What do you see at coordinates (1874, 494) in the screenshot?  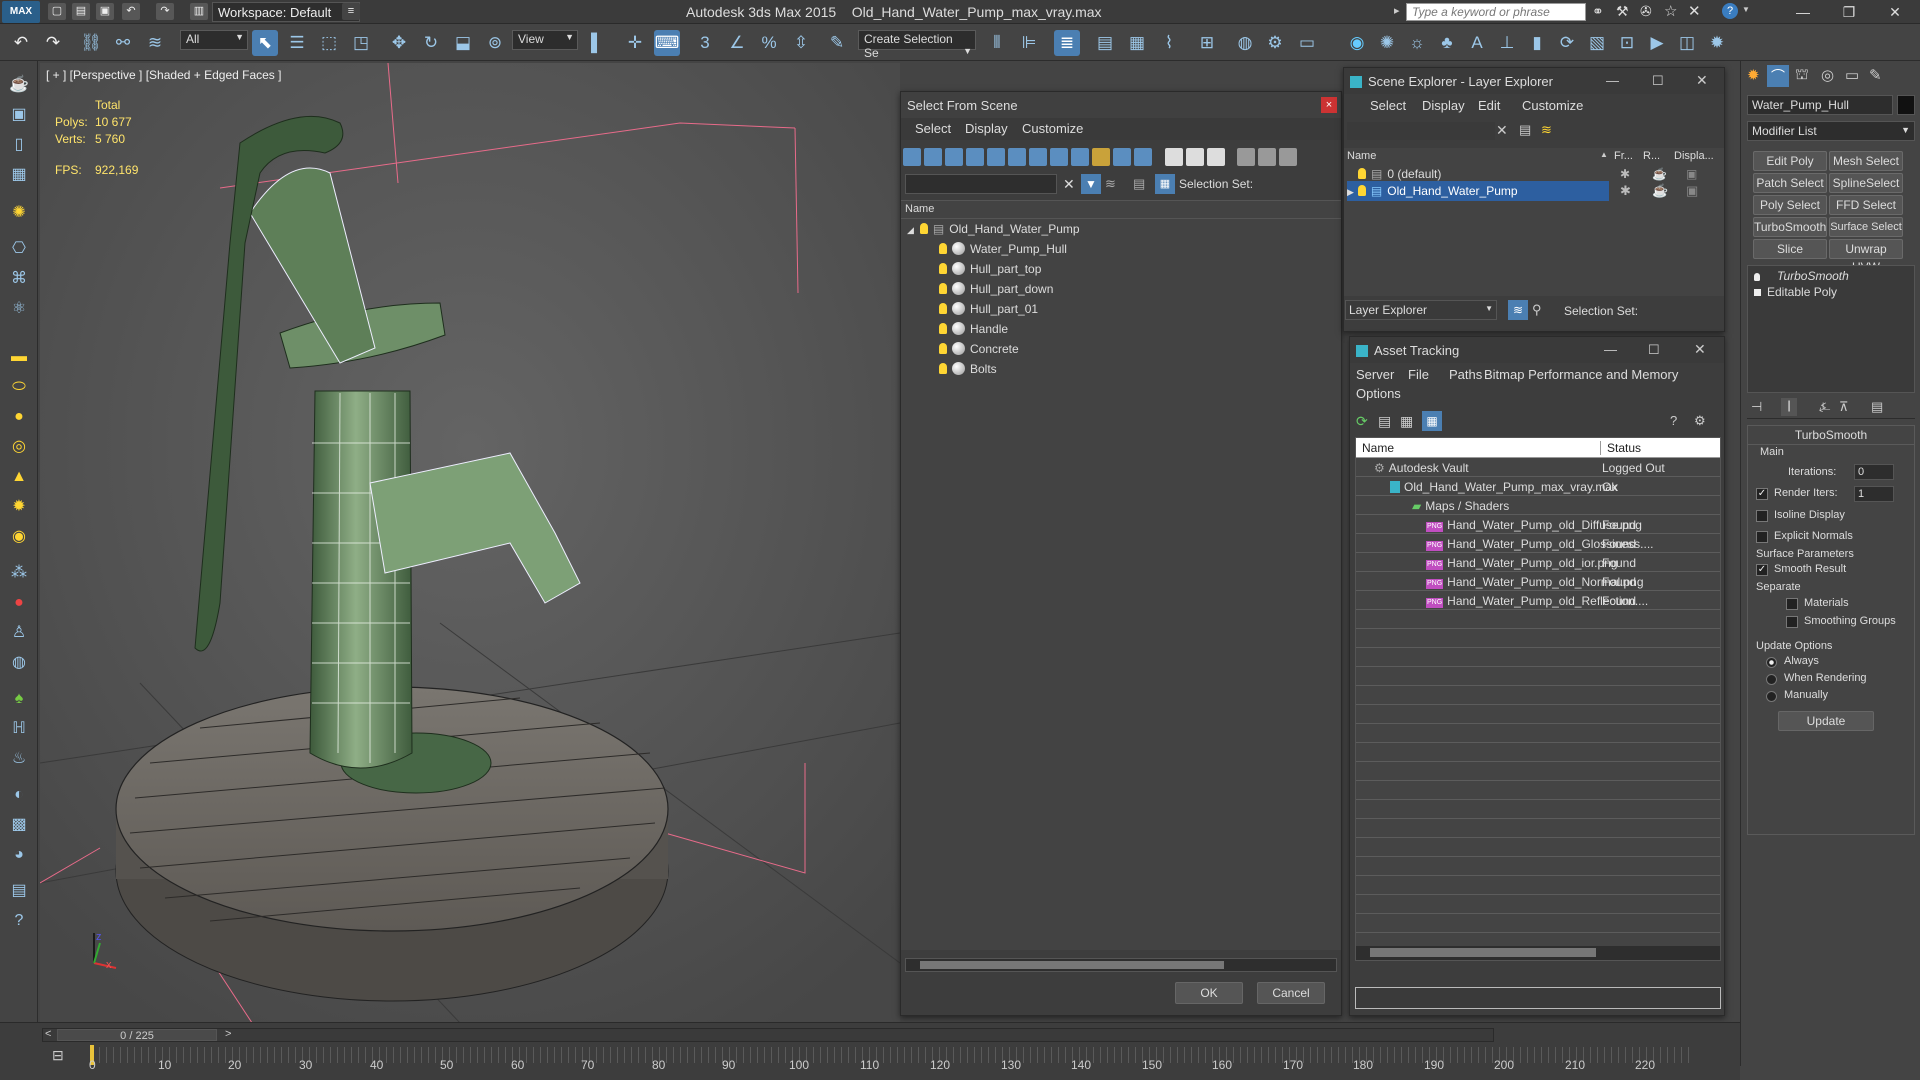 I see `render-iters-spinner: 1` at bounding box center [1874, 494].